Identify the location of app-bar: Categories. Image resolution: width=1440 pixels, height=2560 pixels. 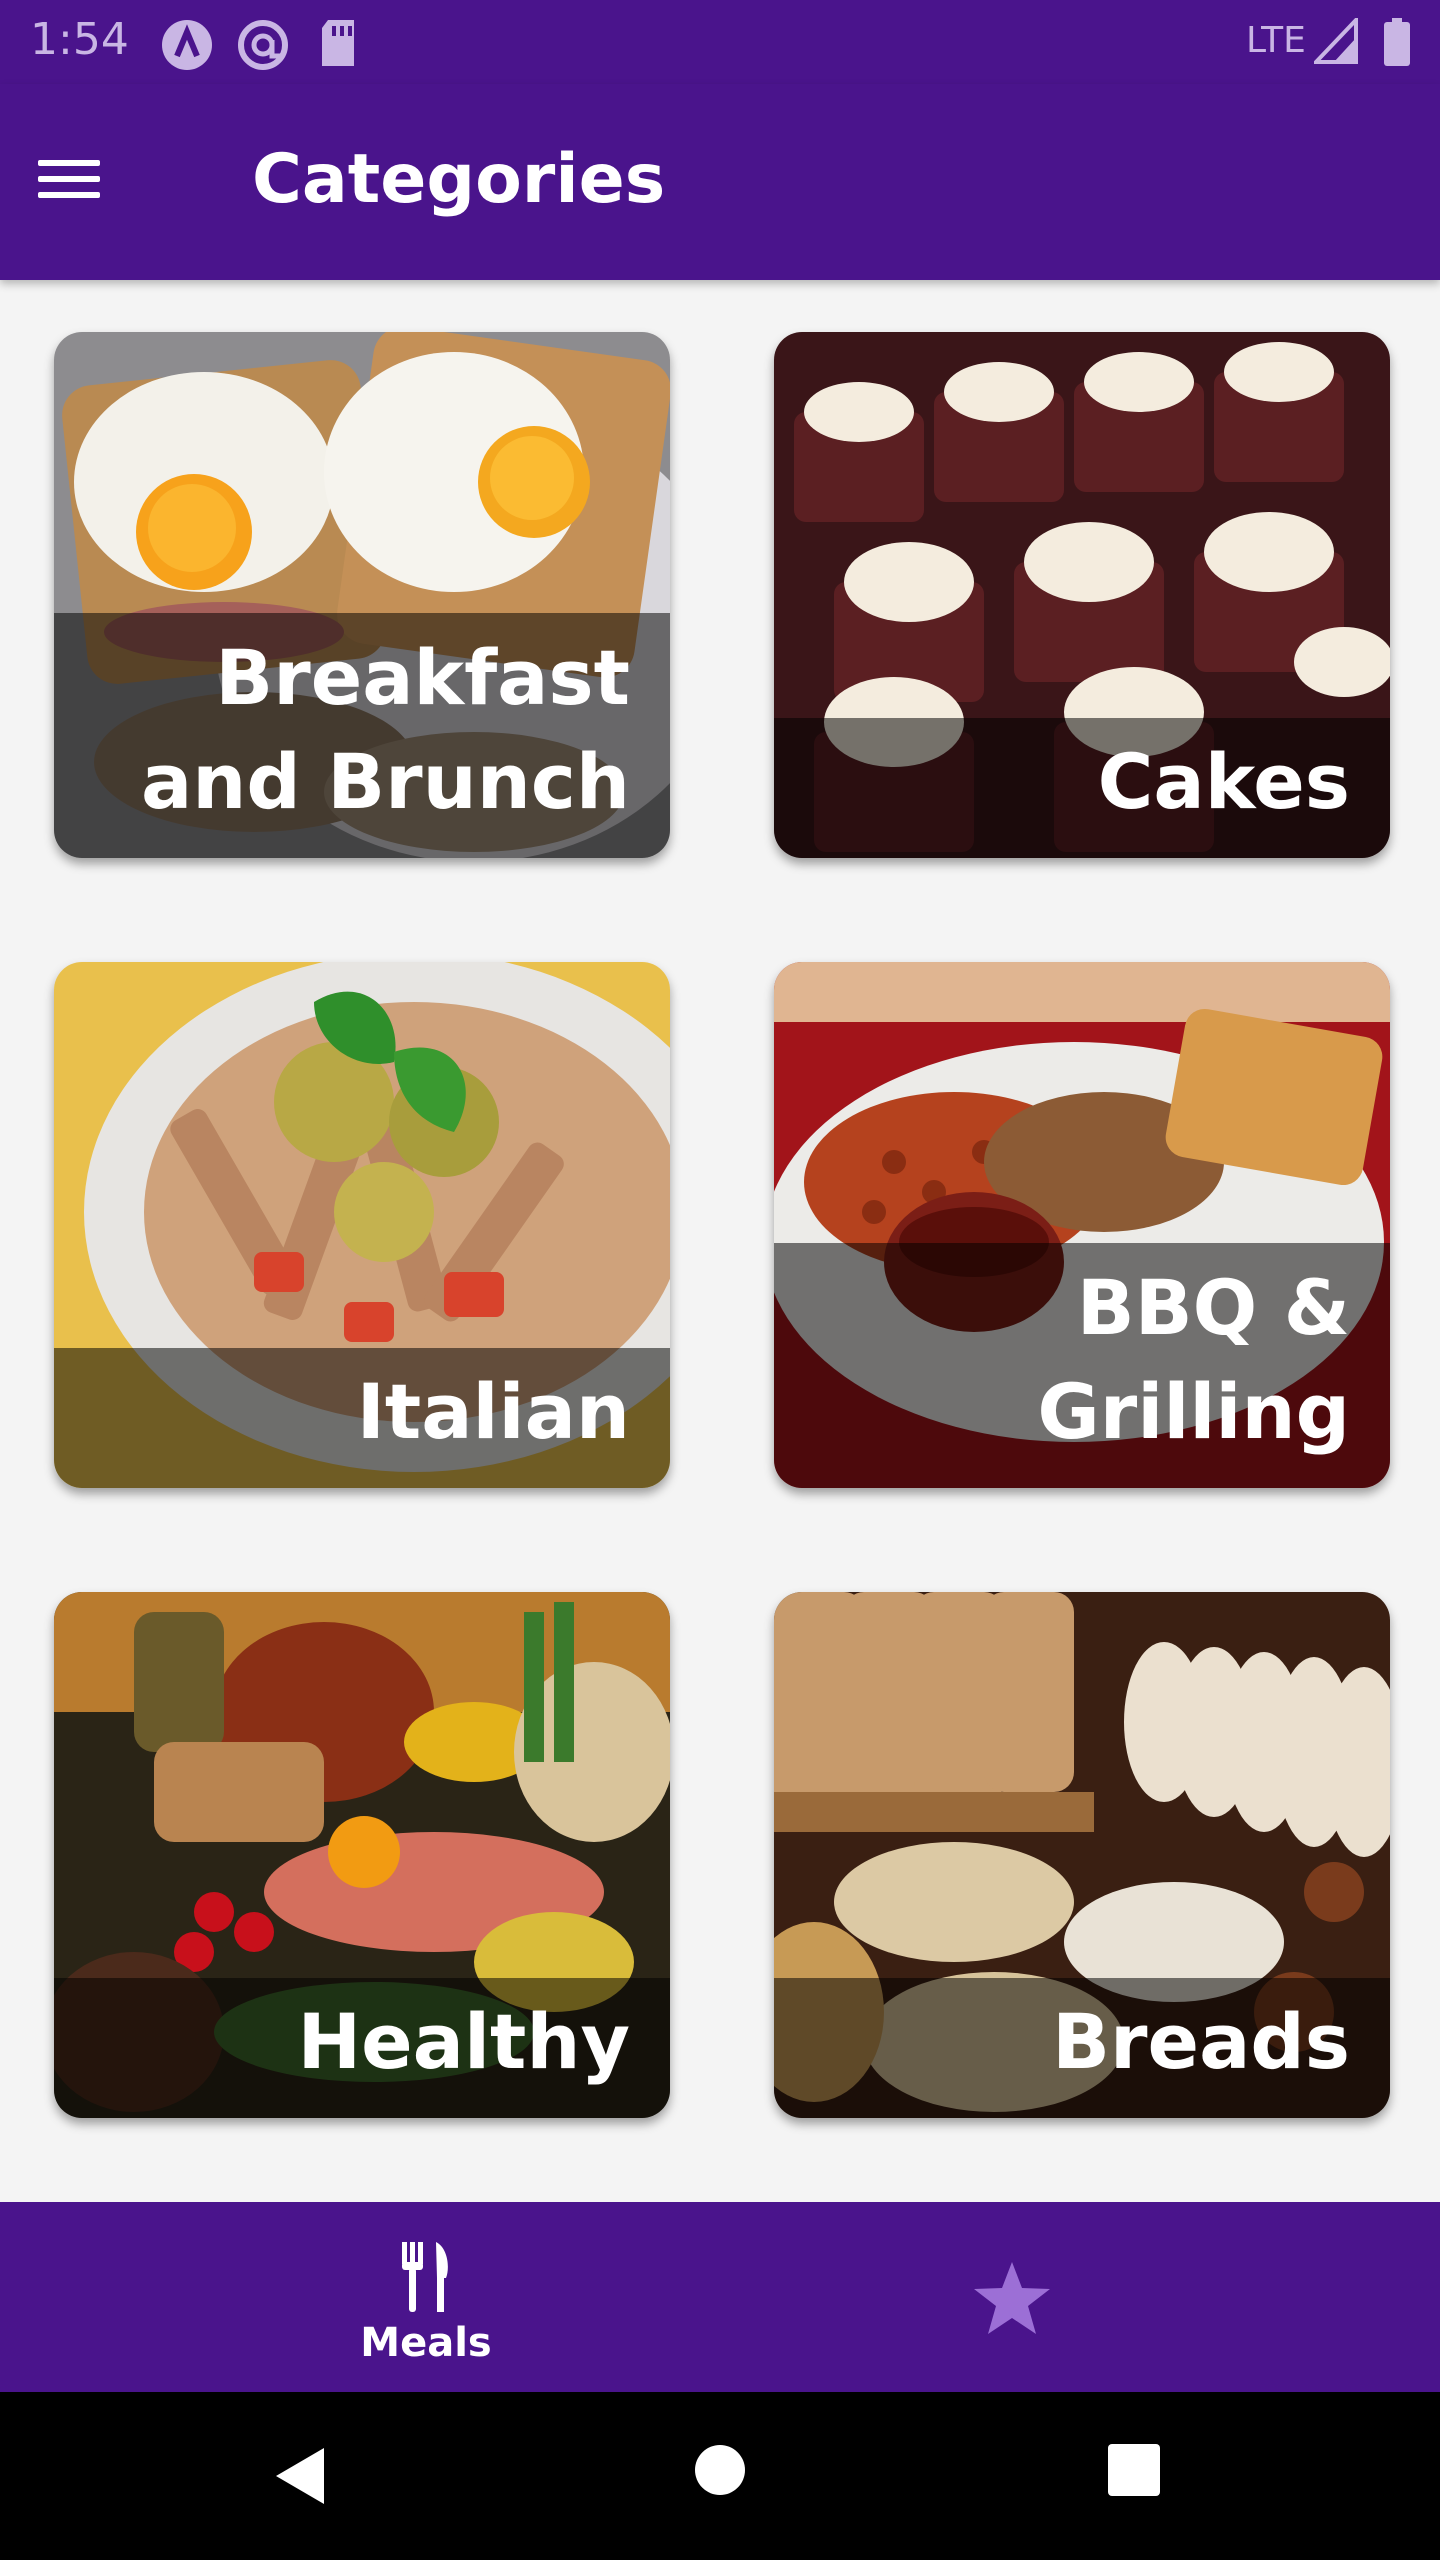
(720, 182).